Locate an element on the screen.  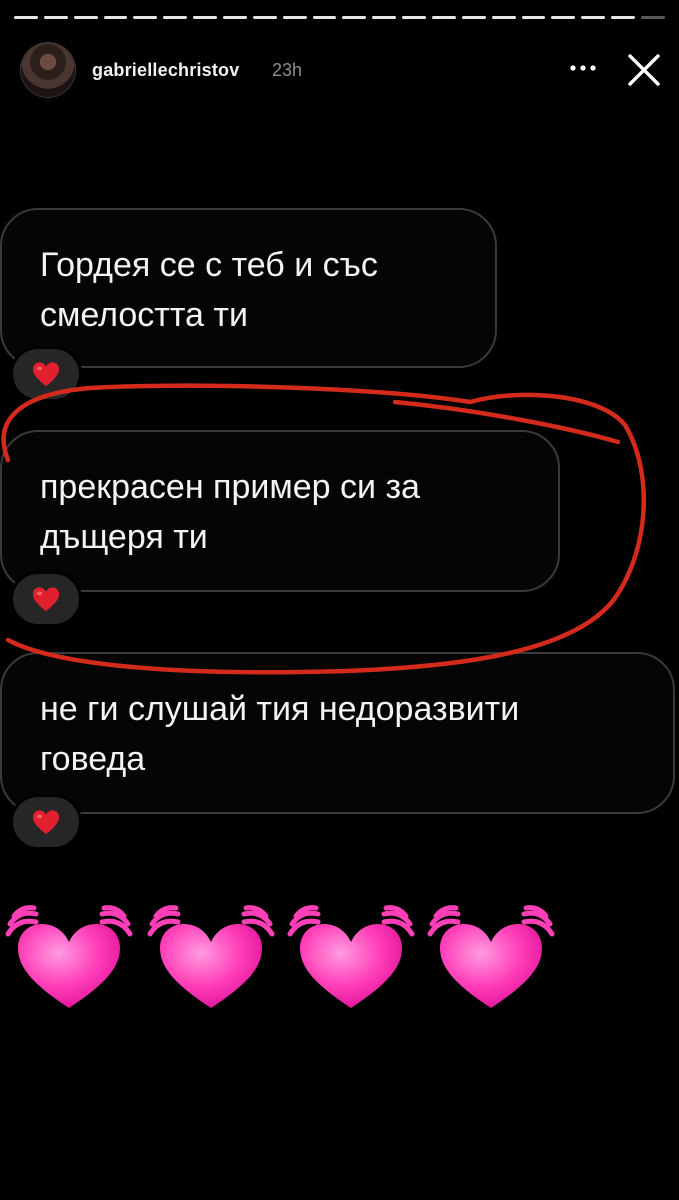
reply-text: прекрасен пример си за дъщеря ти is located at coordinates (230, 512).